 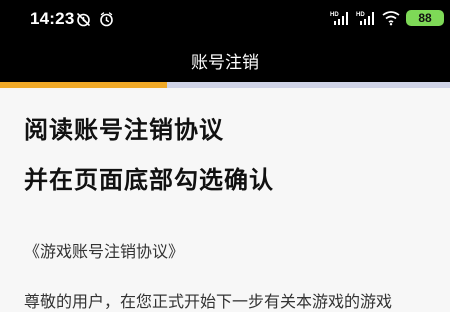 I want to click on agreement-body-text: 尊敬的用户，在您正式开始下一步有关本游戏的游戏, so click(x=208, y=301).